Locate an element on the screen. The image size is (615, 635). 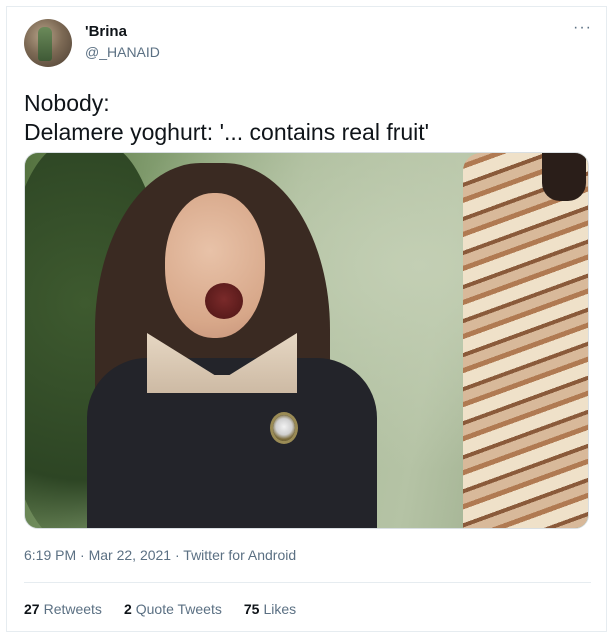
tweet-time: 6:19 PM is located at coordinates (50, 555).